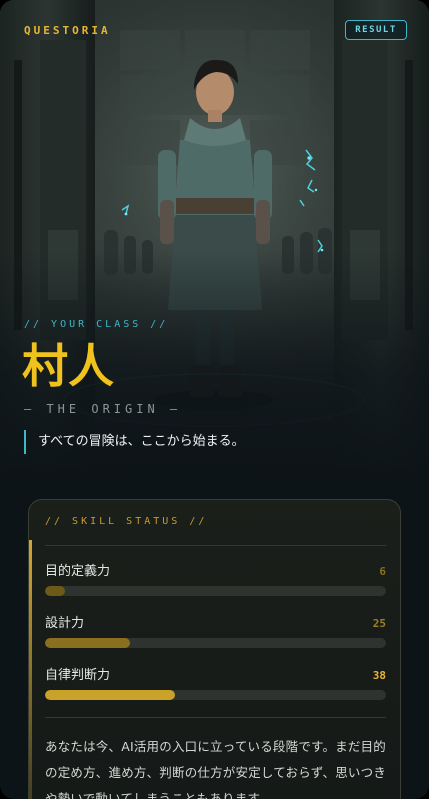  What do you see at coordinates (103, 409) in the screenshot?
I see `origin-subtitle: — THE ORIGIN —` at bounding box center [103, 409].